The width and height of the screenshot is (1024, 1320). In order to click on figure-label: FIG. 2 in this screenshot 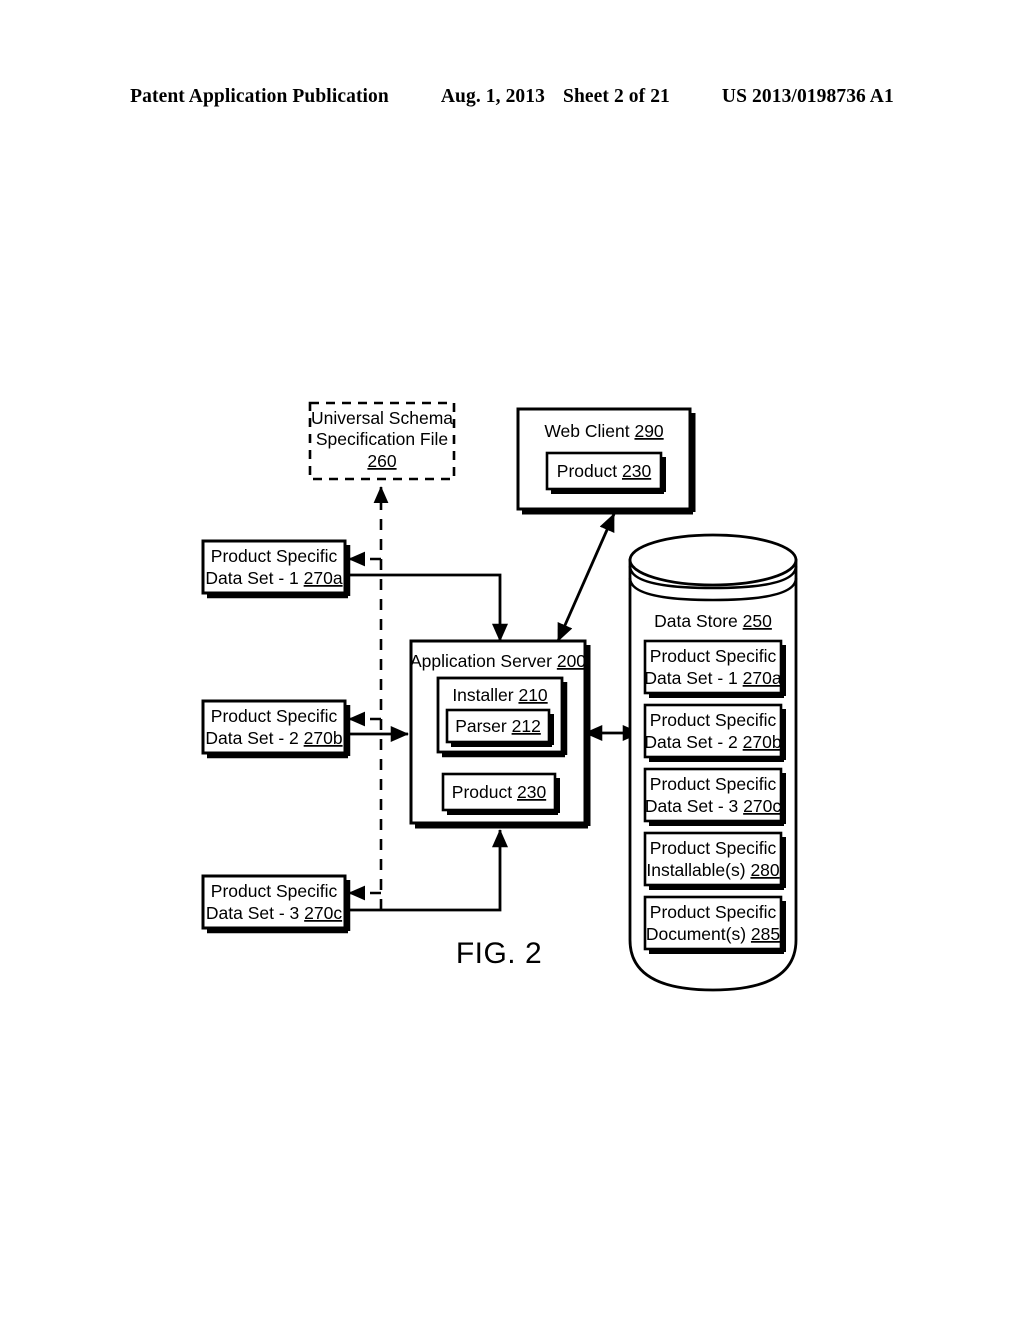, I will do `click(499, 953)`.